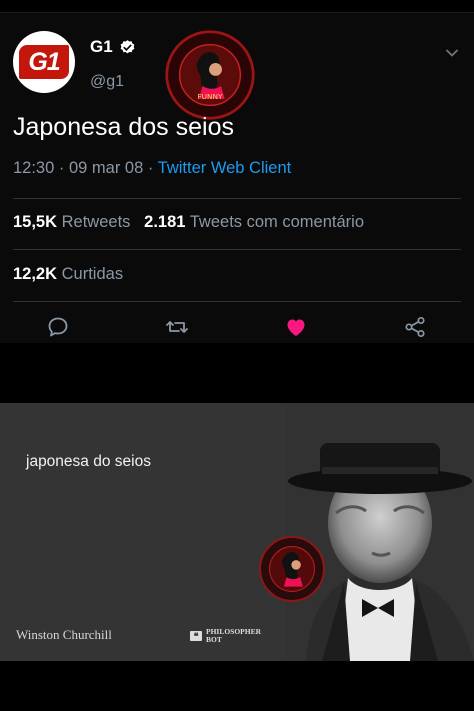  I want to click on like-icon, so click(296, 327).